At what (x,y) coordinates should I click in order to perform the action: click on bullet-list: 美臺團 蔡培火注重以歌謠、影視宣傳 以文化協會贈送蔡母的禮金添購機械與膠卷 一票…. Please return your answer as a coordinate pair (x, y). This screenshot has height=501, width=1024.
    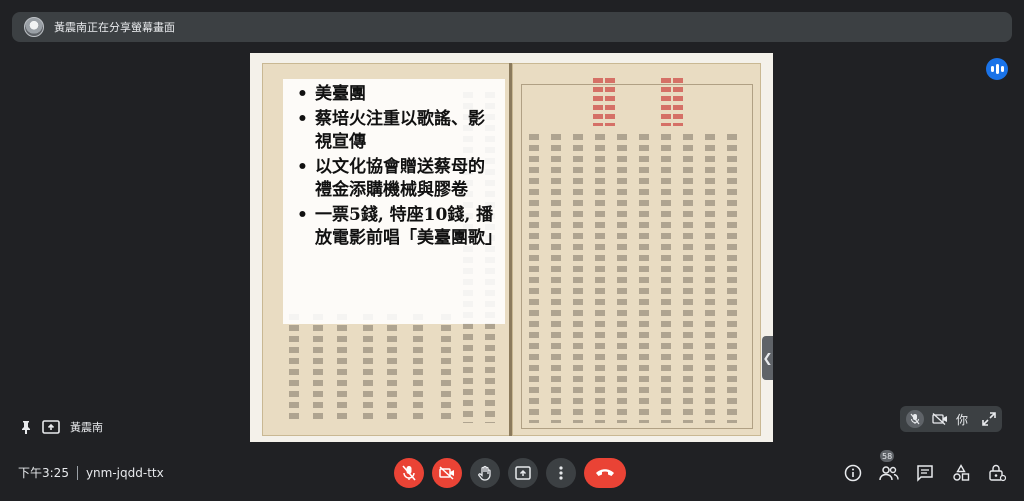
    Looking at the image, I should click on (397, 166).